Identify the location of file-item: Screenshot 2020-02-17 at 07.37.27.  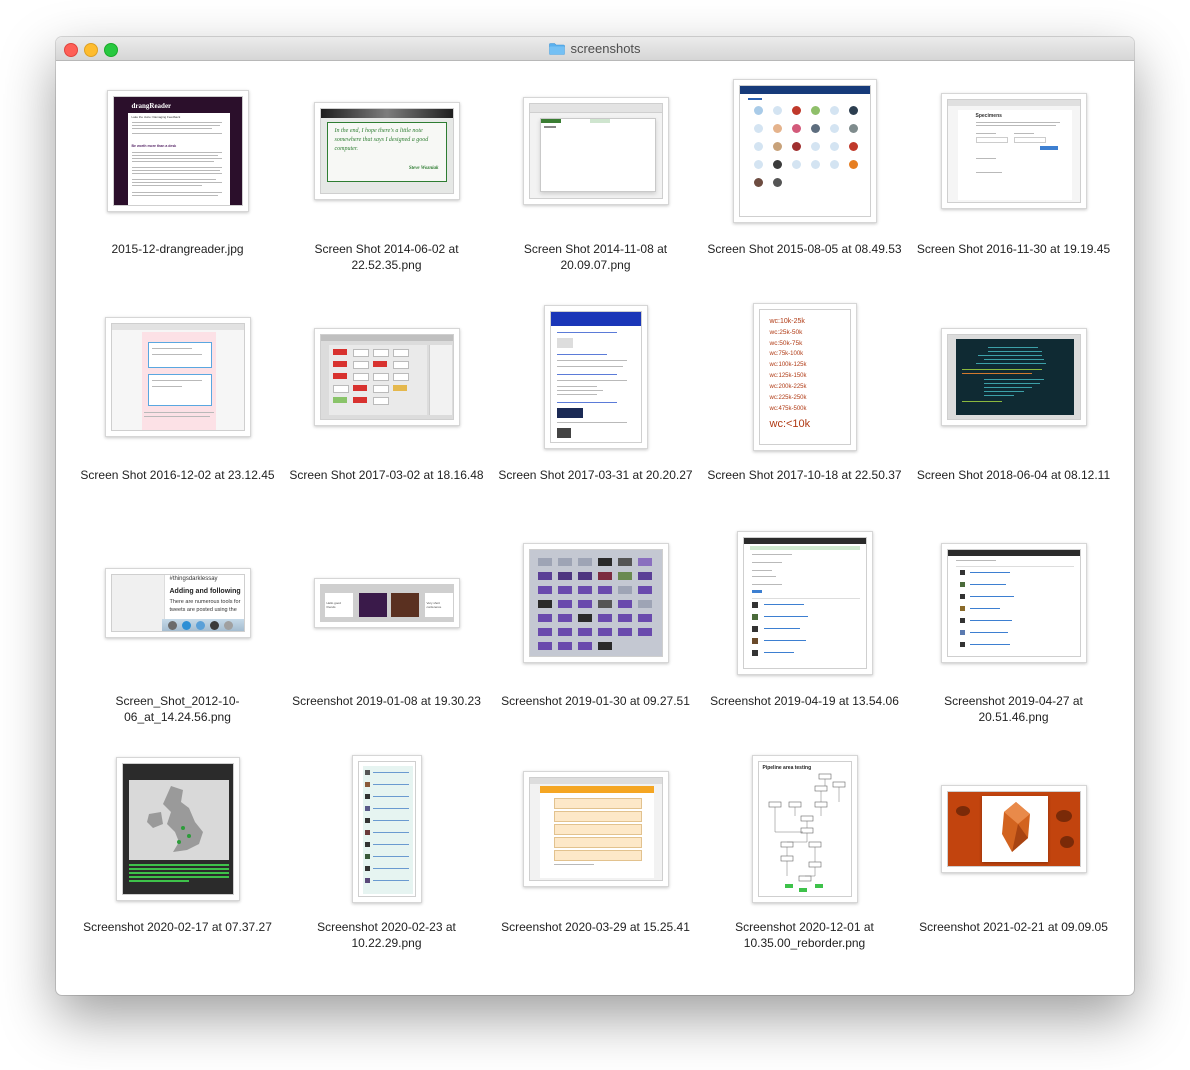
(177, 852).